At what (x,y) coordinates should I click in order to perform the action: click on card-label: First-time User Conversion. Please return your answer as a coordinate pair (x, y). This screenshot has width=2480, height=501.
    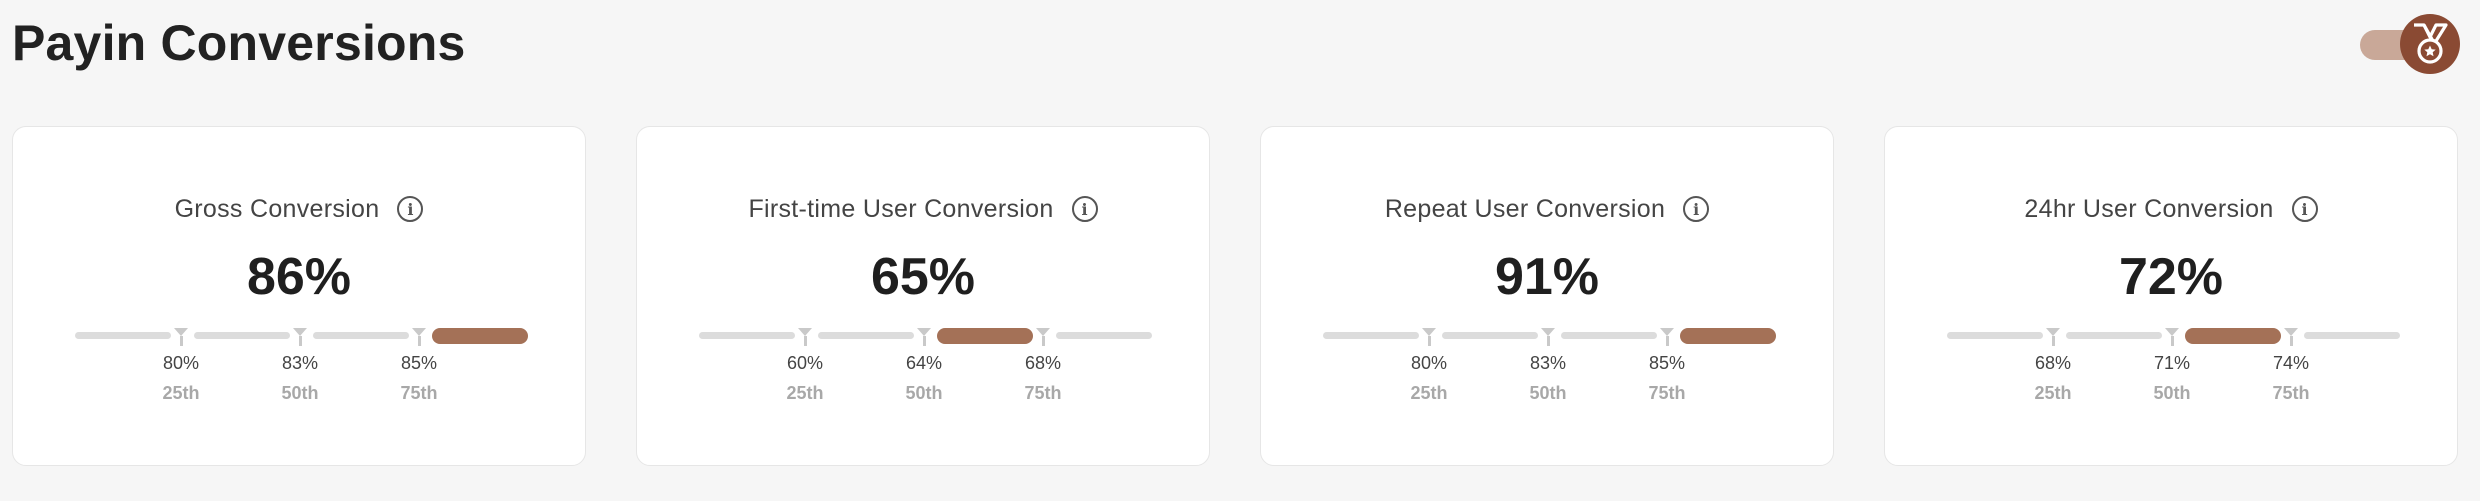
    Looking at the image, I should click on (901, 208).